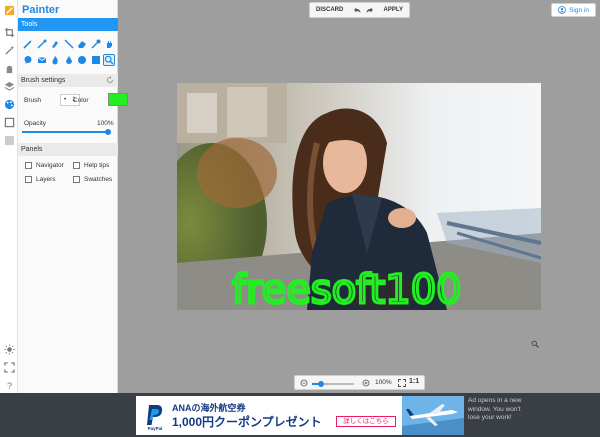  I want to click on opacity-value: 100%, so click(105, 123).